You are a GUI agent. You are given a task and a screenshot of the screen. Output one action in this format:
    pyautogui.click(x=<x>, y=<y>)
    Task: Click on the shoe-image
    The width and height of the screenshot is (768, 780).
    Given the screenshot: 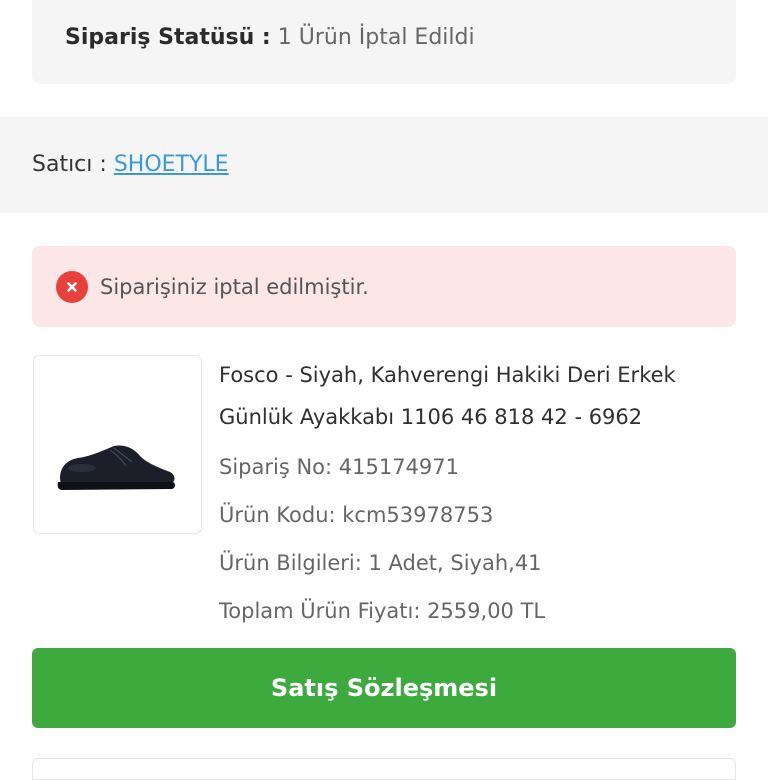 What is the action you would take?
    pyautogui.click(x=116, y=467)
    